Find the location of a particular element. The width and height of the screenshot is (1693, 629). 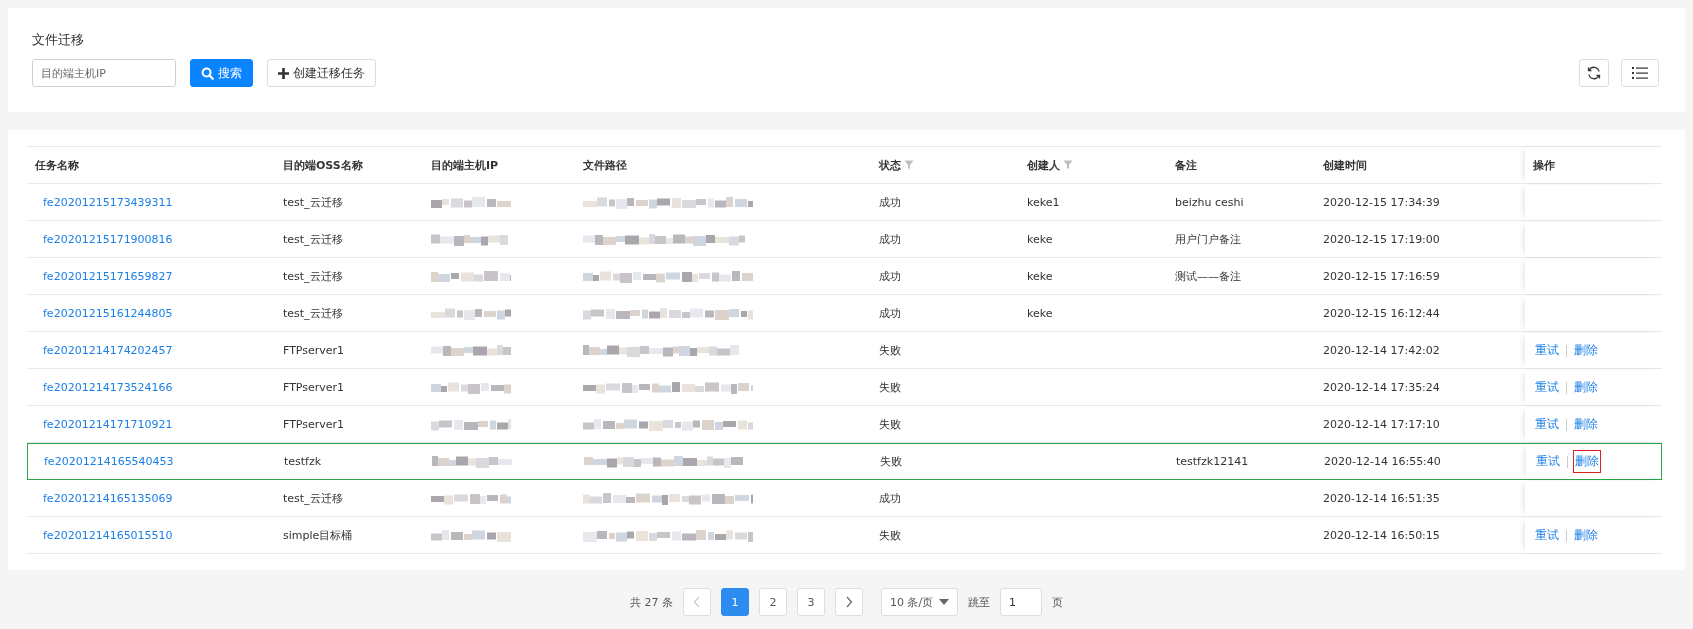

list-icon is located at coordinates (1640, 73).